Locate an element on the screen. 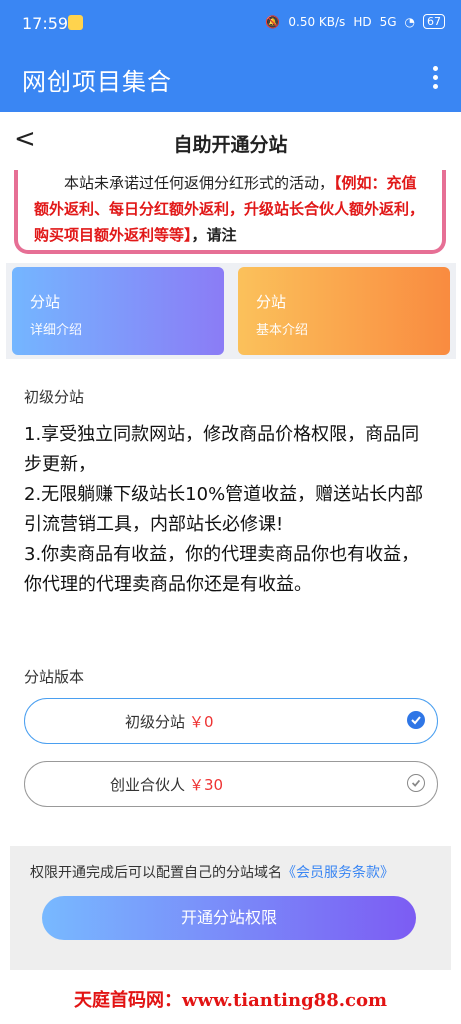 This screenshot has width=461, height=1024. terms-text: 权限开通完成后可以配置自己的分站域名《会员服务条款》 is located at coordinates (212, 872).